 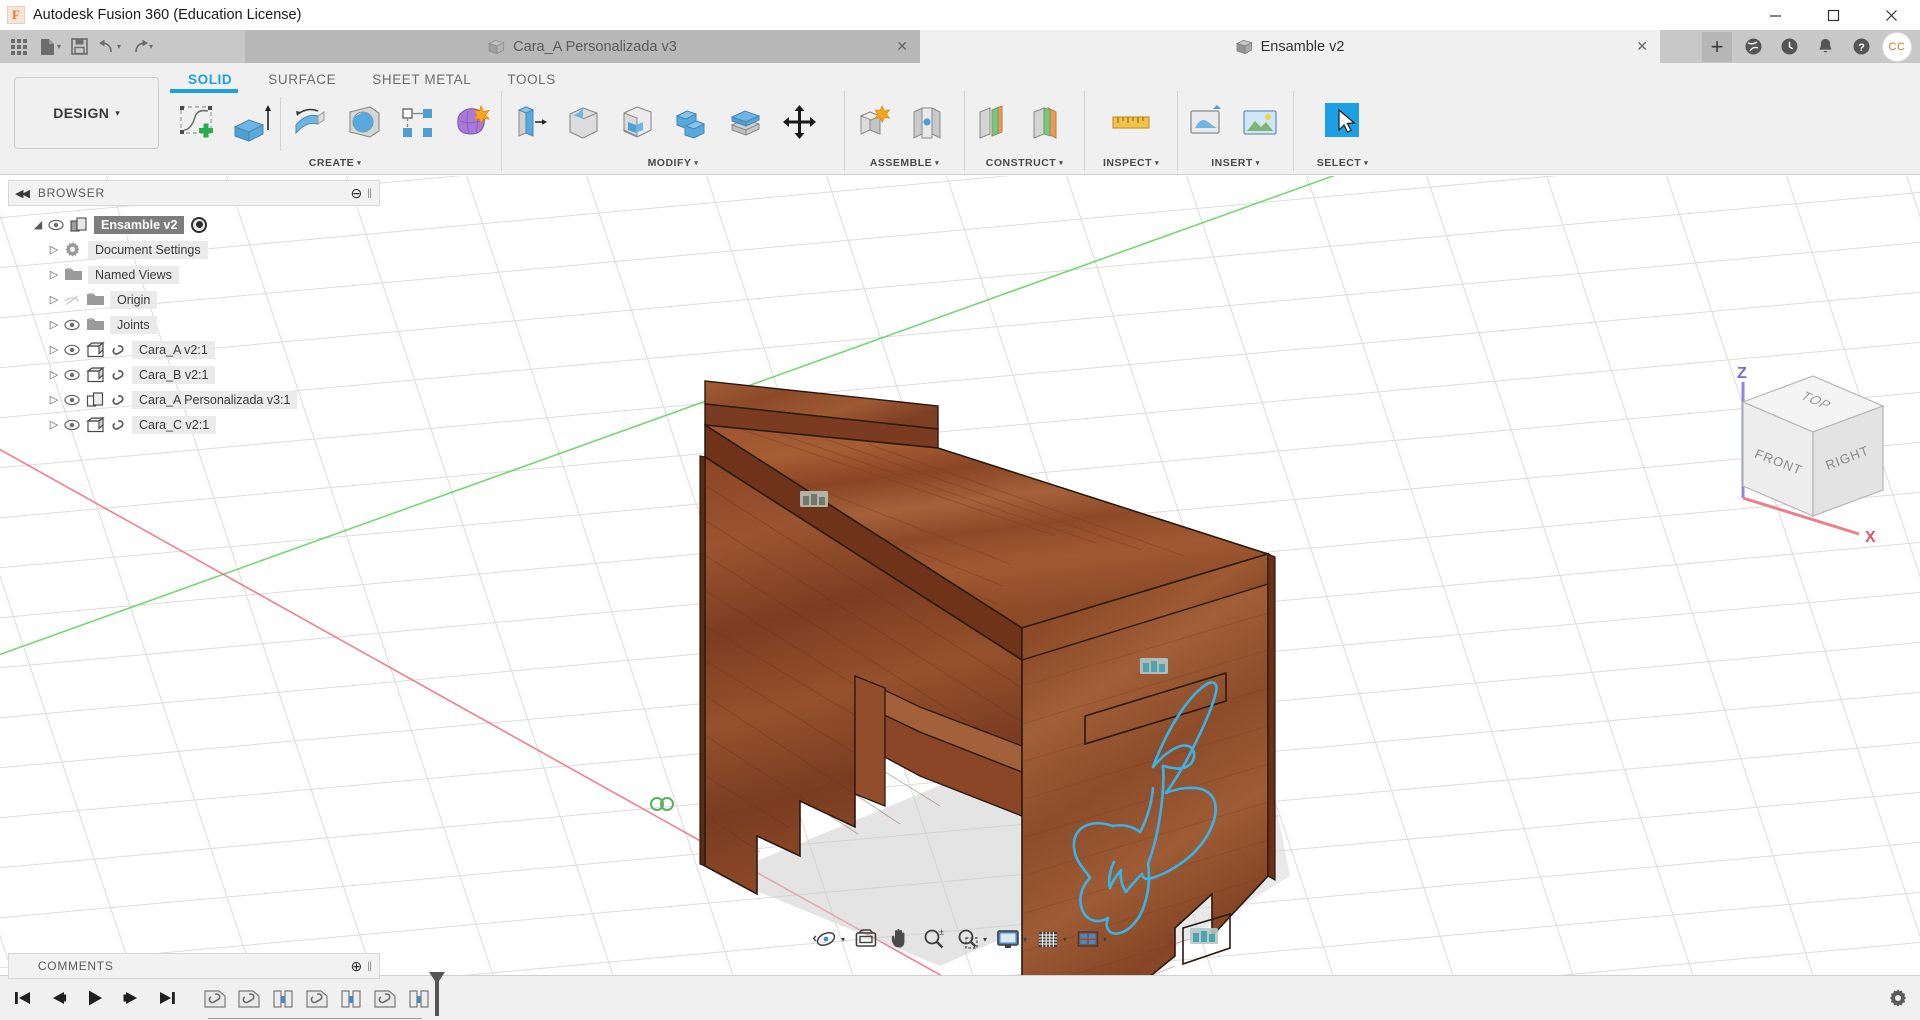 I want to click on ribbon-group-label-assemble: ASSEMBLE ▾, so click(x=904, y=163).